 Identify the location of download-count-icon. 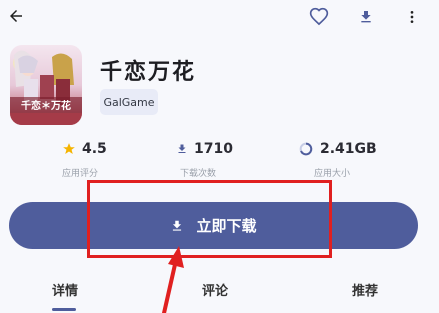
(182, 148).